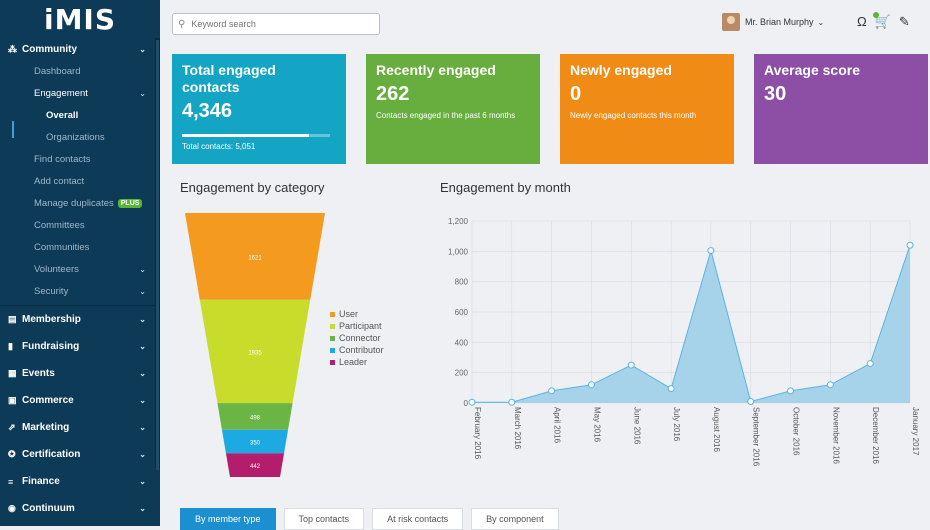 The image size is (930, 530). What do you see at coordinates (446, 115) in the screenshot?
I see `card-sub: Contacts engaged in the past 6 months` at bounding box center [446, 115].